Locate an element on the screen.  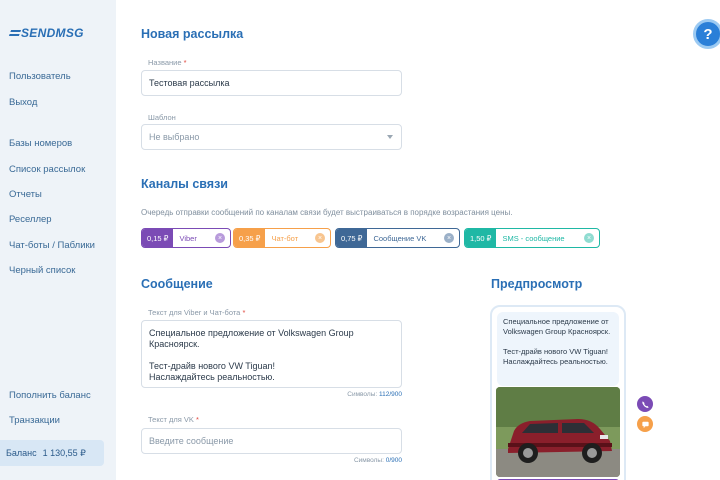
preview-line: Специальное предложение от is located at coordinates (556, 321).